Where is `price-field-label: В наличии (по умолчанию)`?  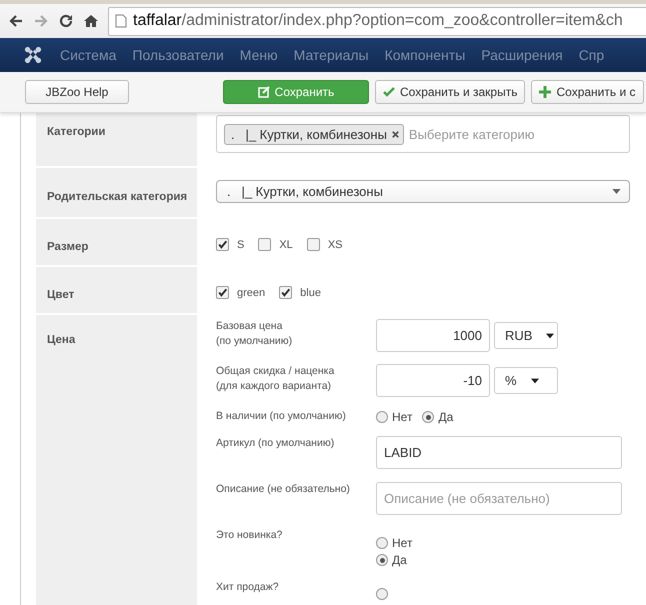
price-field-label: В наличии (по умолчанию) is located at coordinates (281, 416).